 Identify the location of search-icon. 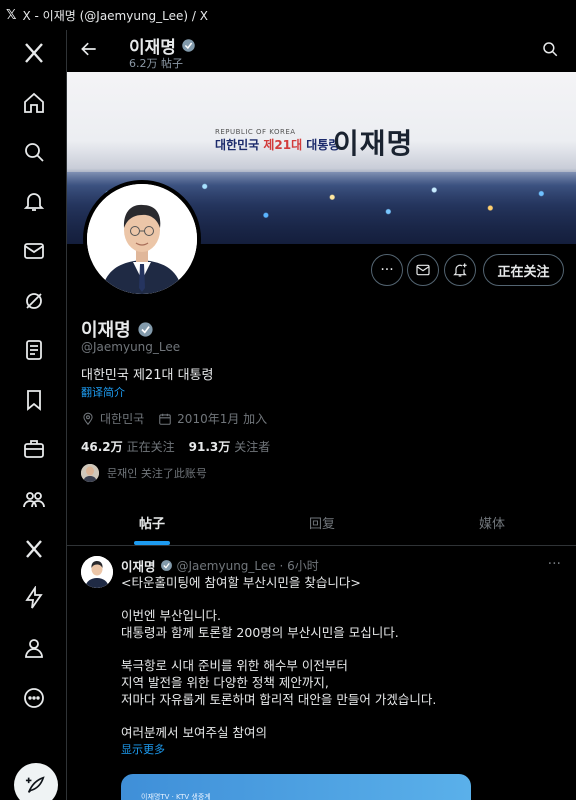
(34, 152).